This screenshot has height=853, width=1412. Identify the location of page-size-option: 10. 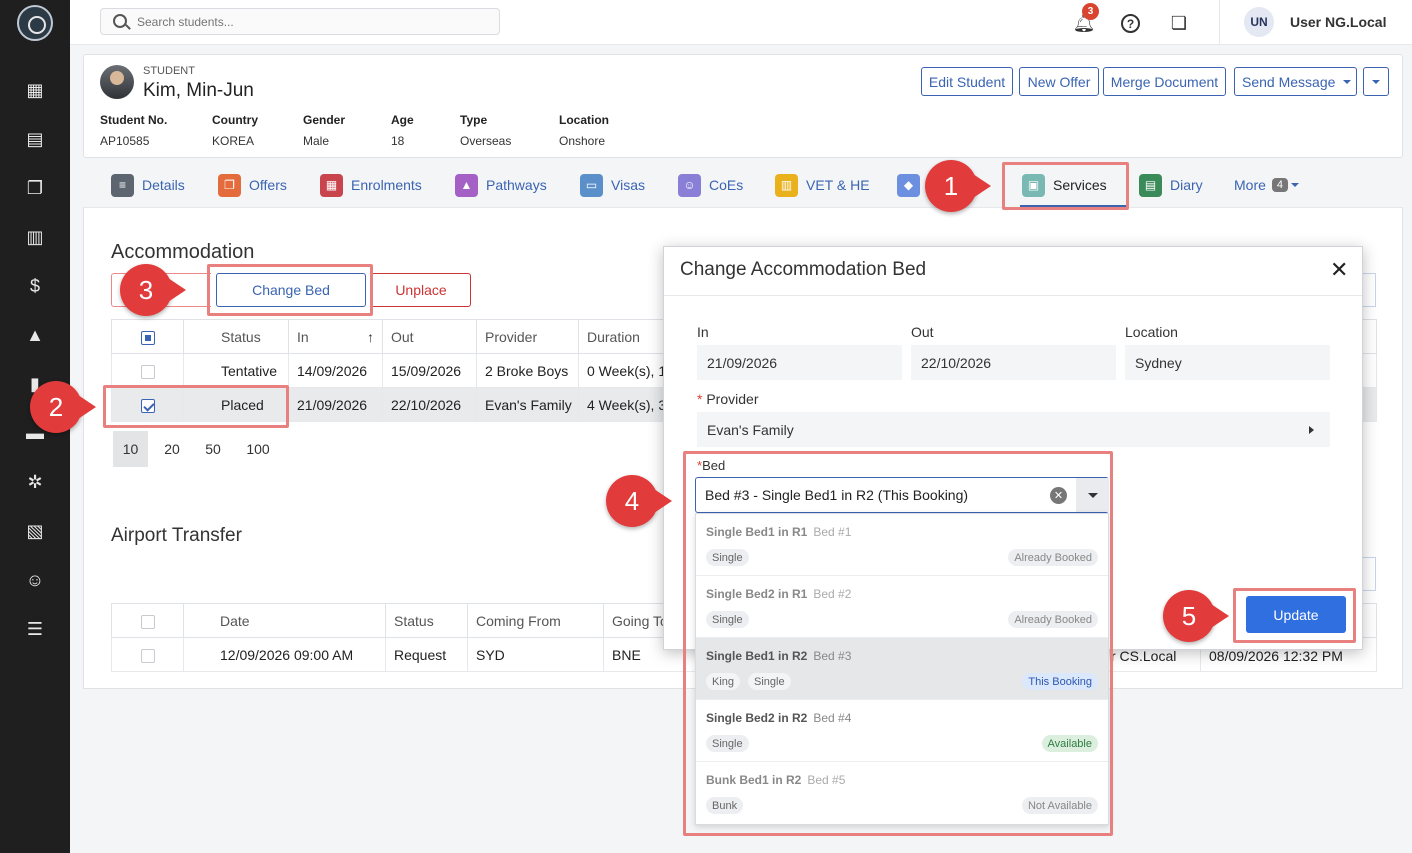
(130, 449).